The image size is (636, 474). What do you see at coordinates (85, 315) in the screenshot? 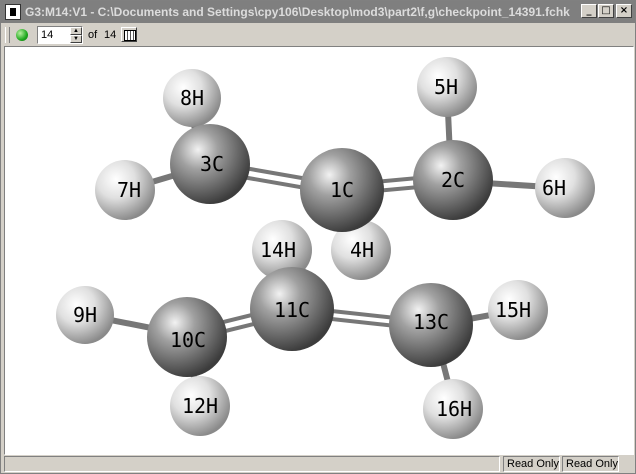
I see `label-9h: 9H` at bounding box center [85, 315].